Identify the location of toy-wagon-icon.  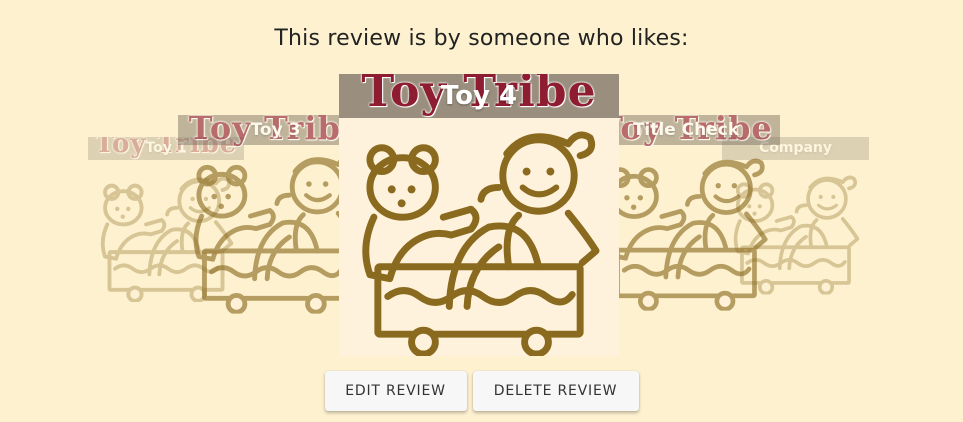
(686, 230).